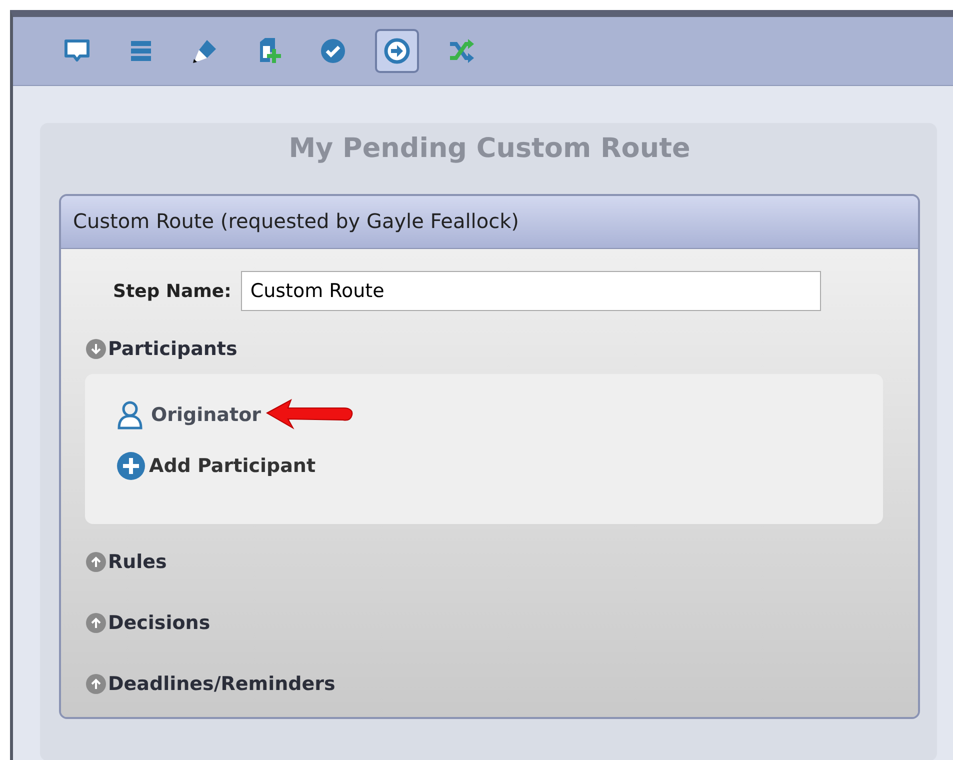 The height and width of the screenshot is (760, 953). I want to click on add-participant-link: Add Participant, so click(232, 466).